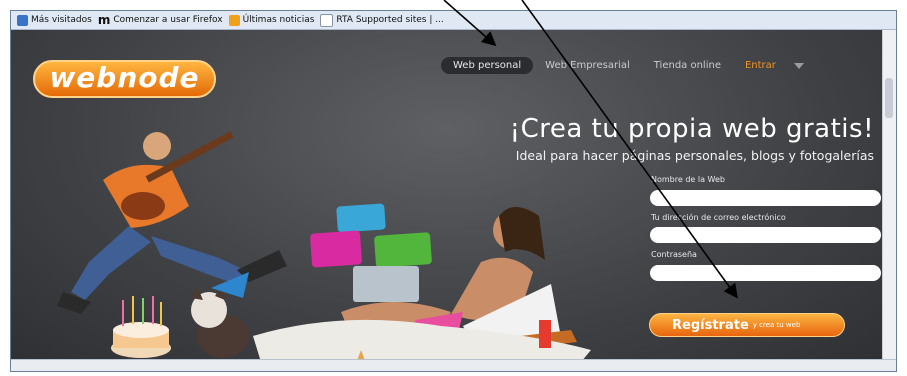 This screenshot has height=376, width=907. I want to click on chevron-down-icon, so click(798, 65).